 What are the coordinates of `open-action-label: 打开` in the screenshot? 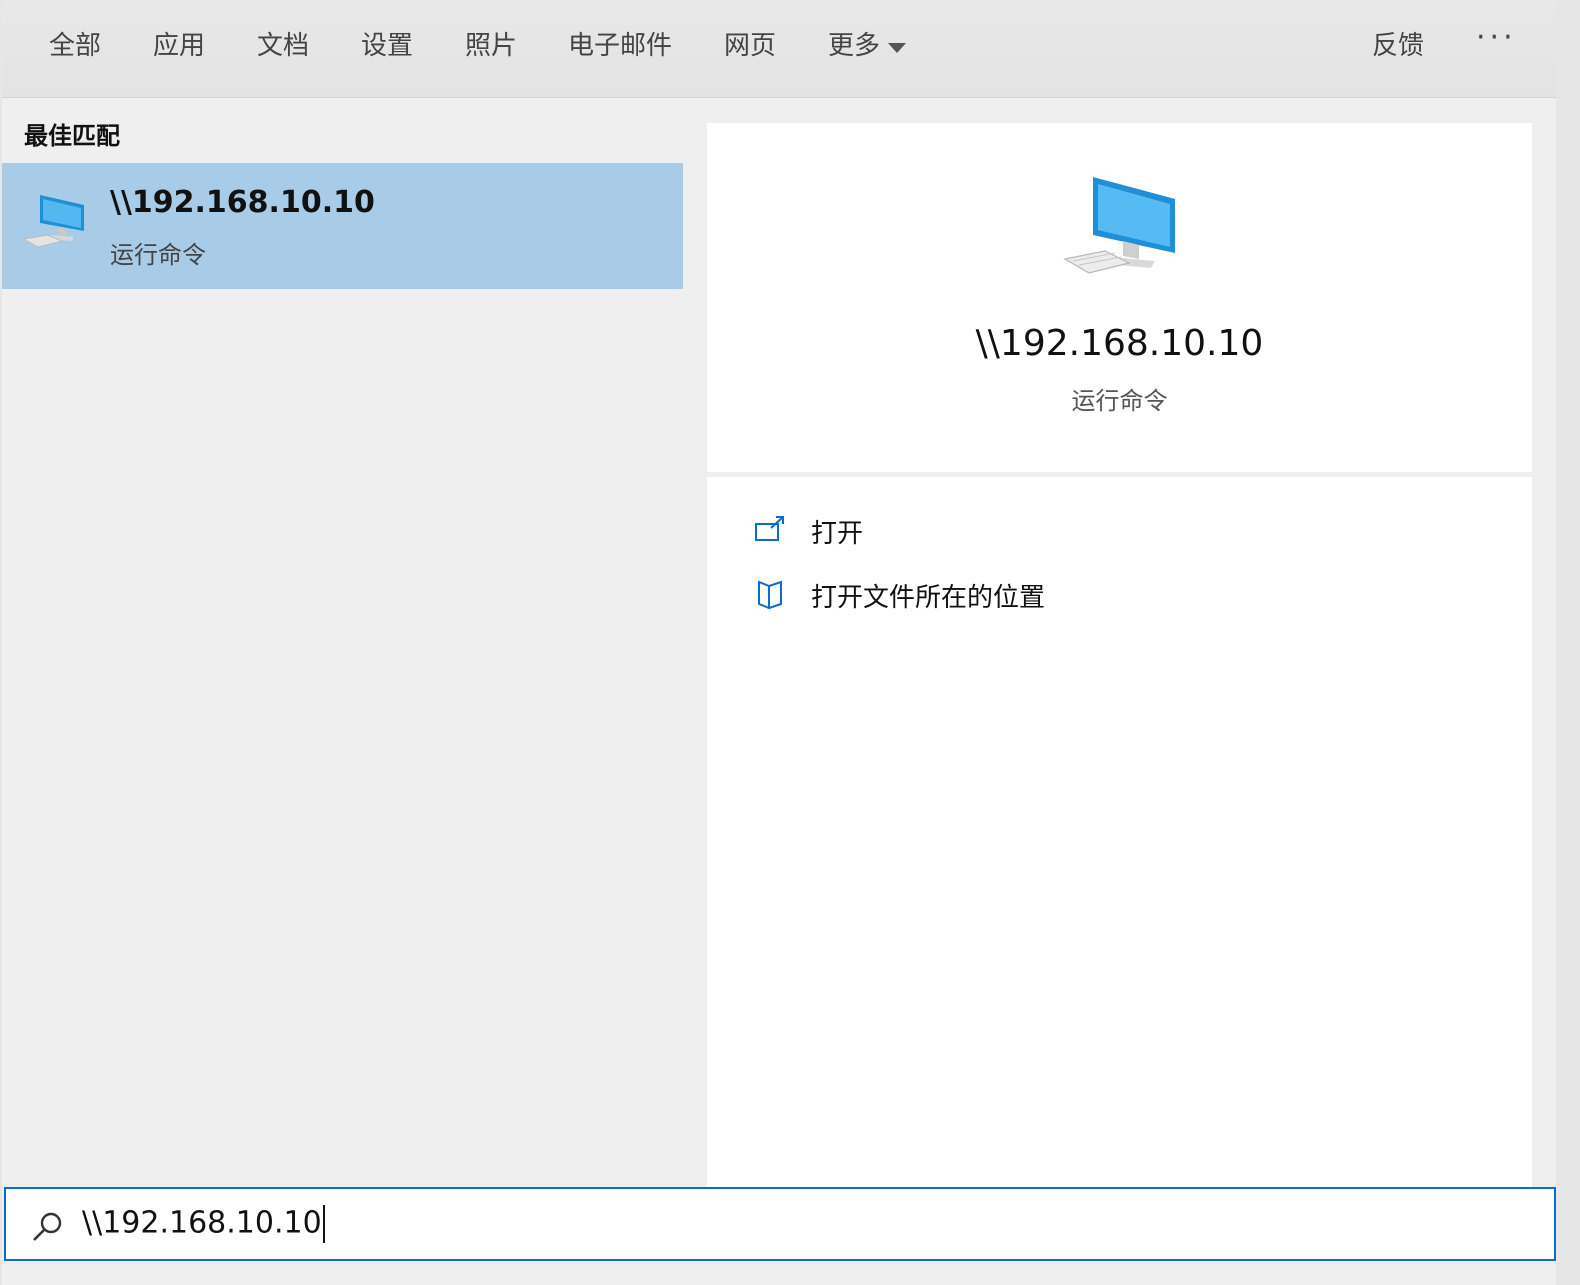 It's located at (837, 533).